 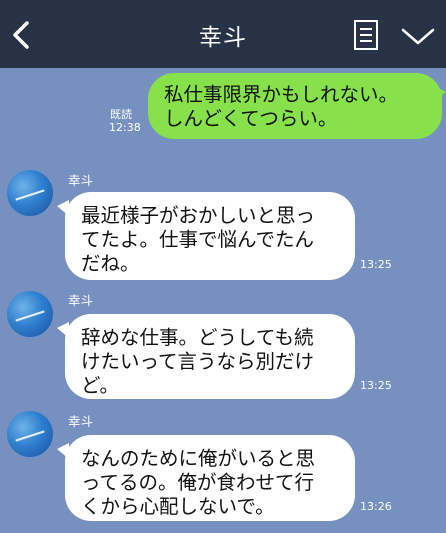 What do you see at coordinates (198, 482) in the screenshot?
I see `message-line: ってるの。俺が食わせて行` at bounding box center [198, 482].